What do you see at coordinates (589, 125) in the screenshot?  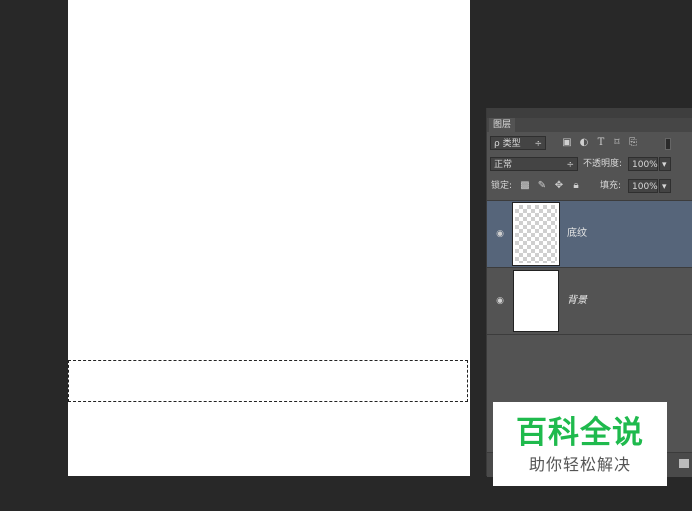 I see `panel-tab-bar` at bounding box center [589, 125].